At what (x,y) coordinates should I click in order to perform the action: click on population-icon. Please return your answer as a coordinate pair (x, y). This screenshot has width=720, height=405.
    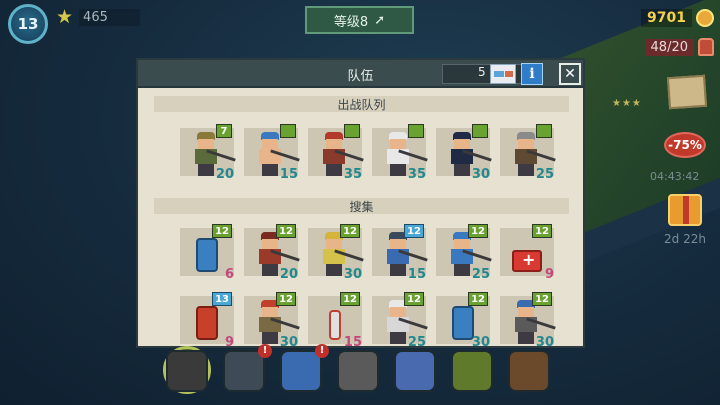
    Looking at the image, I should click on (706, 47).